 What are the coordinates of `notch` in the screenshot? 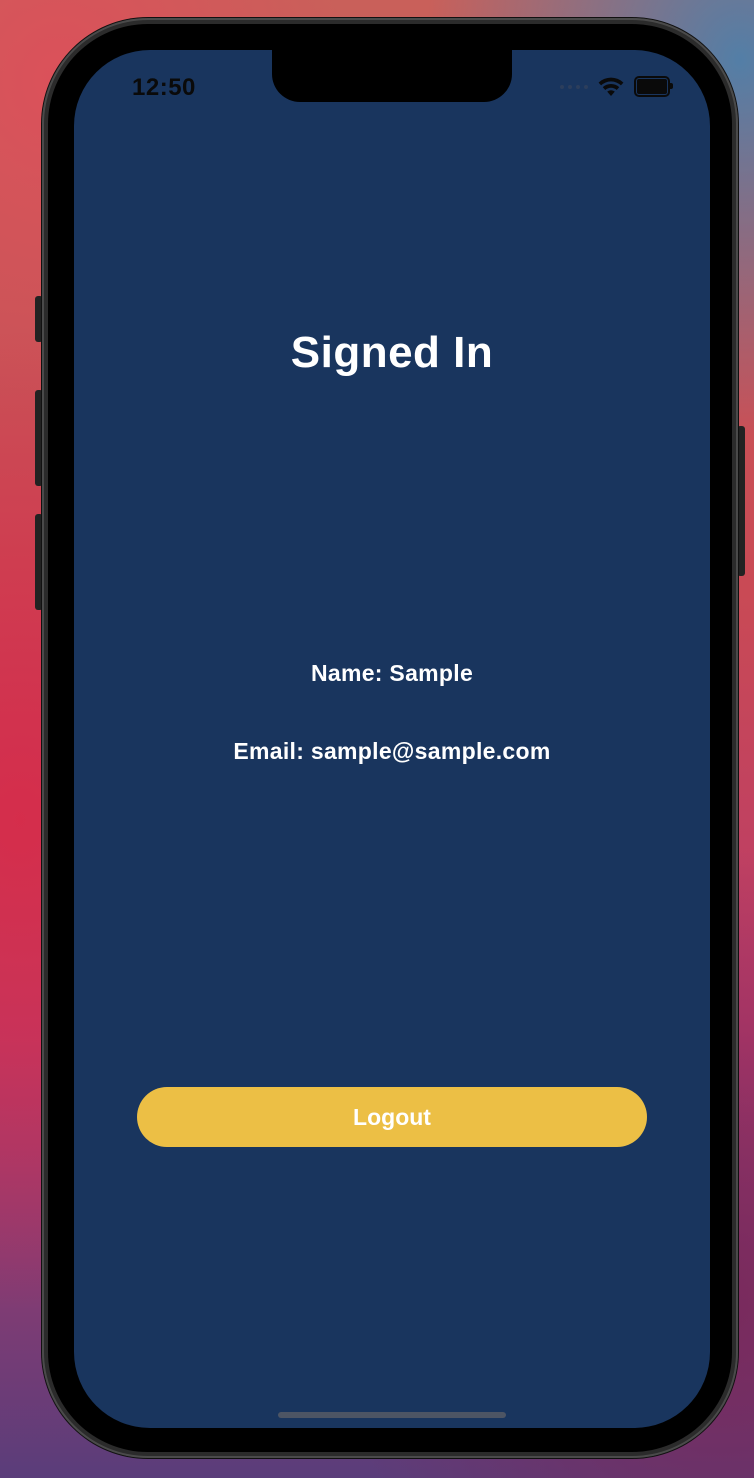 It's located at (392, 76).